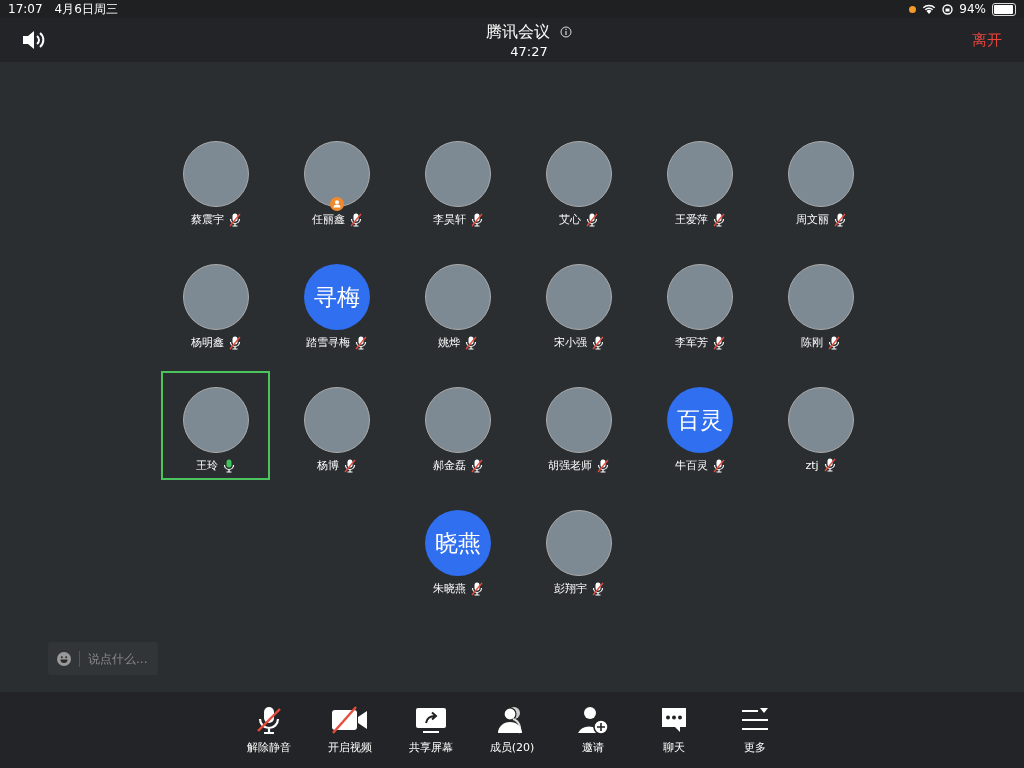 The height and width of the screenshot is (768, 1024). I want to click on participant-name: 李昊轩, so click(449, 219).